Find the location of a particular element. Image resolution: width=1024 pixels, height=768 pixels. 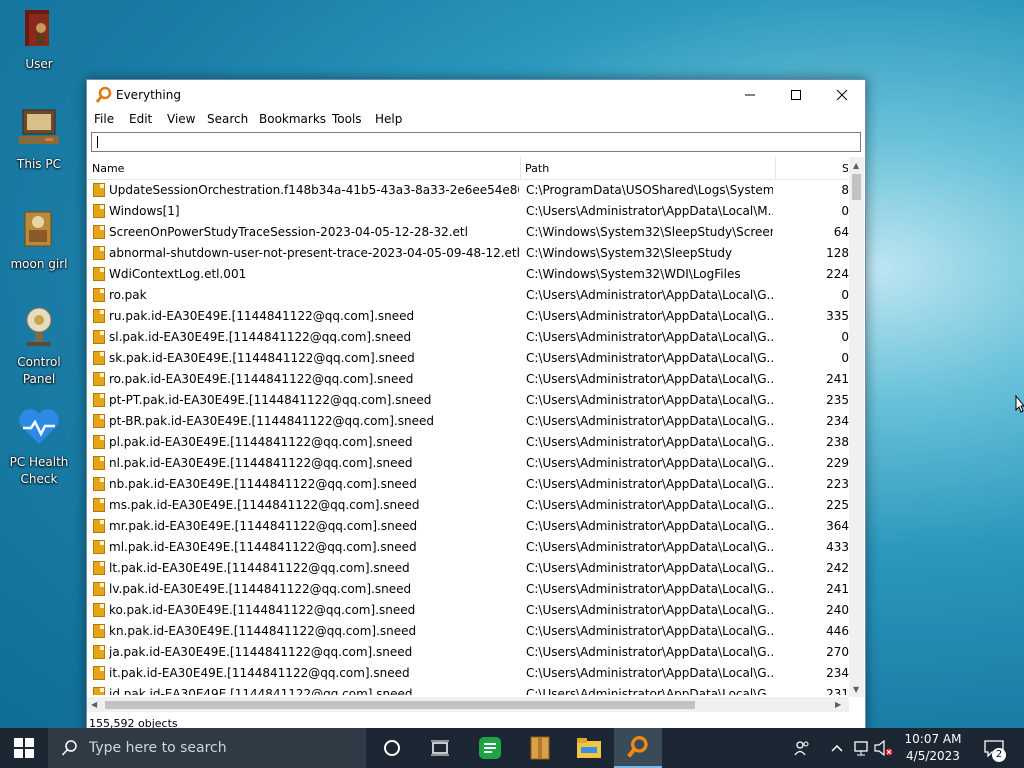

column-name: Name is located at coordinates (108, 168).